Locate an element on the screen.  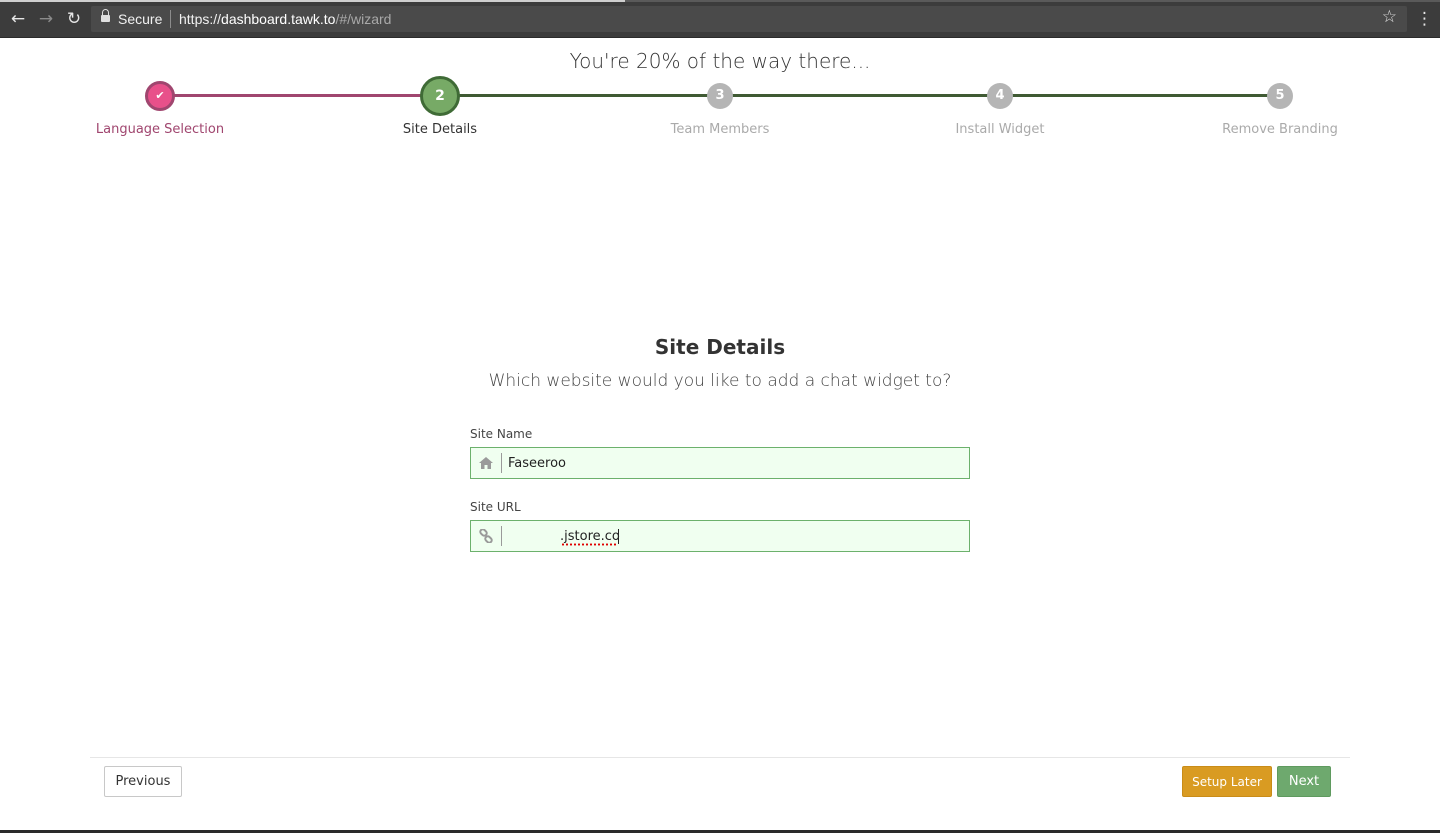
link-icon is located at coordinates (486, 536).